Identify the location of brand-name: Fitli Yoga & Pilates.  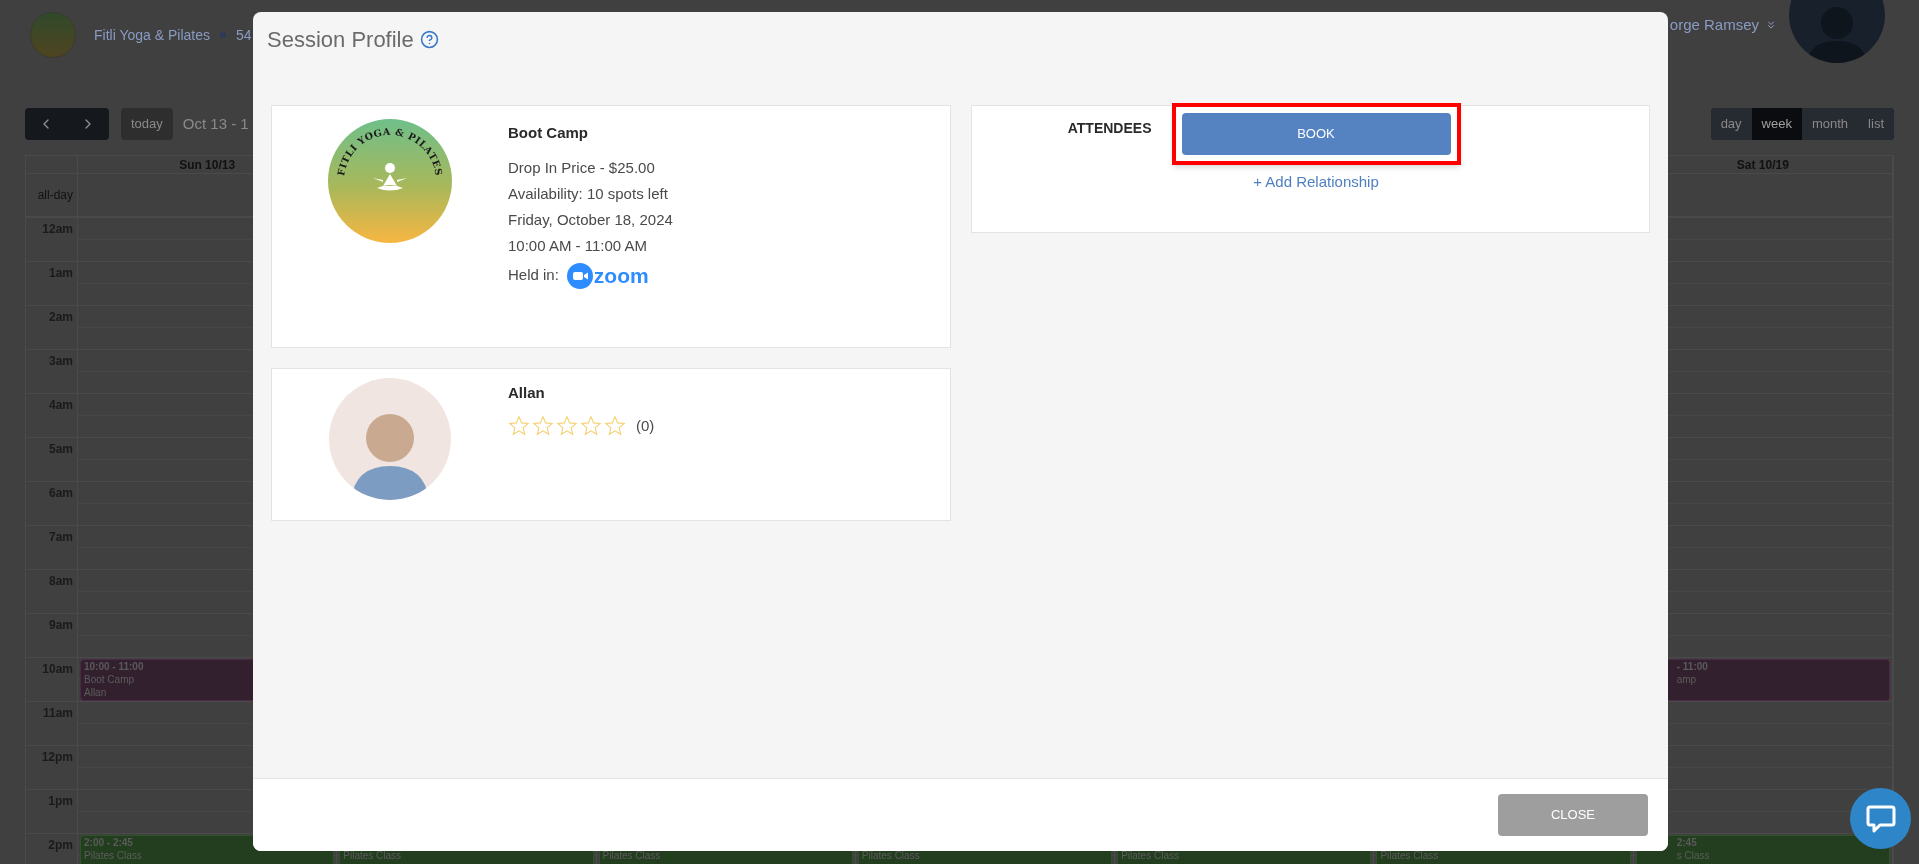
(152, 35).